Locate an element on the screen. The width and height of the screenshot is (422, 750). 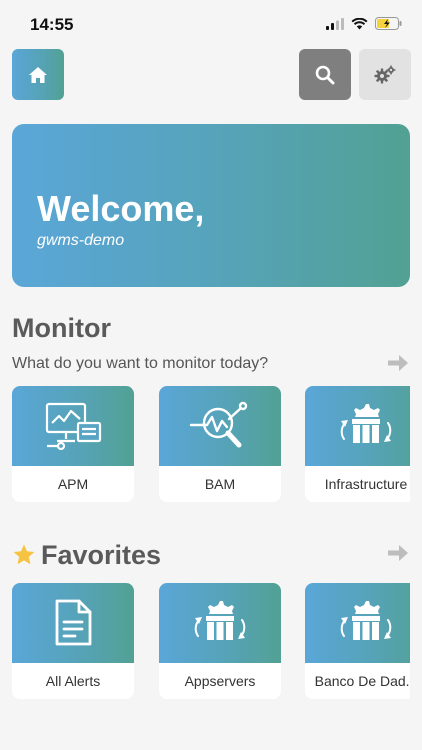
monitor-card-bam: BAM is located at coordinates (220, 444).